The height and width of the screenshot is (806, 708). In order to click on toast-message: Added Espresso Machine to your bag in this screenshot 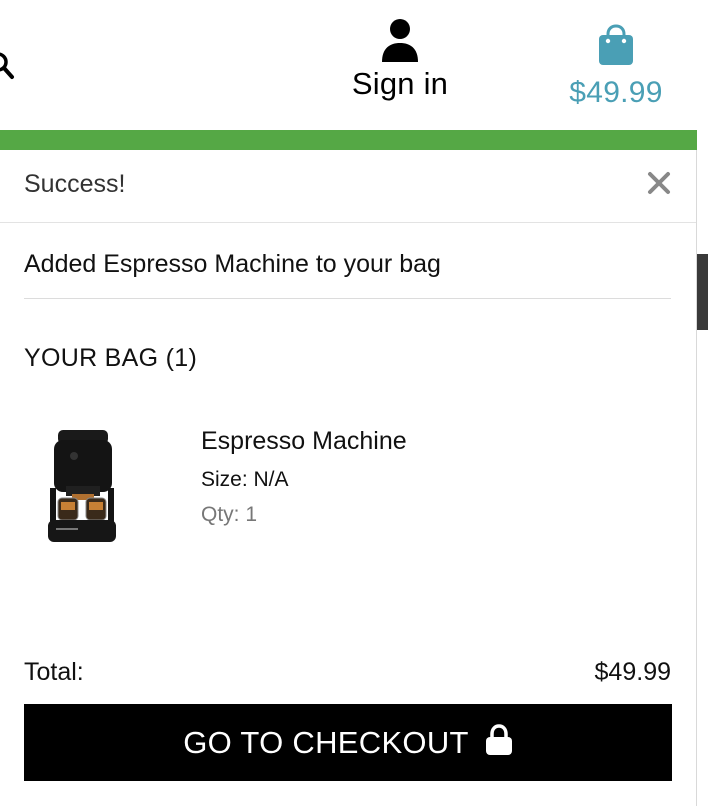, I will do `click(232, 264)`.